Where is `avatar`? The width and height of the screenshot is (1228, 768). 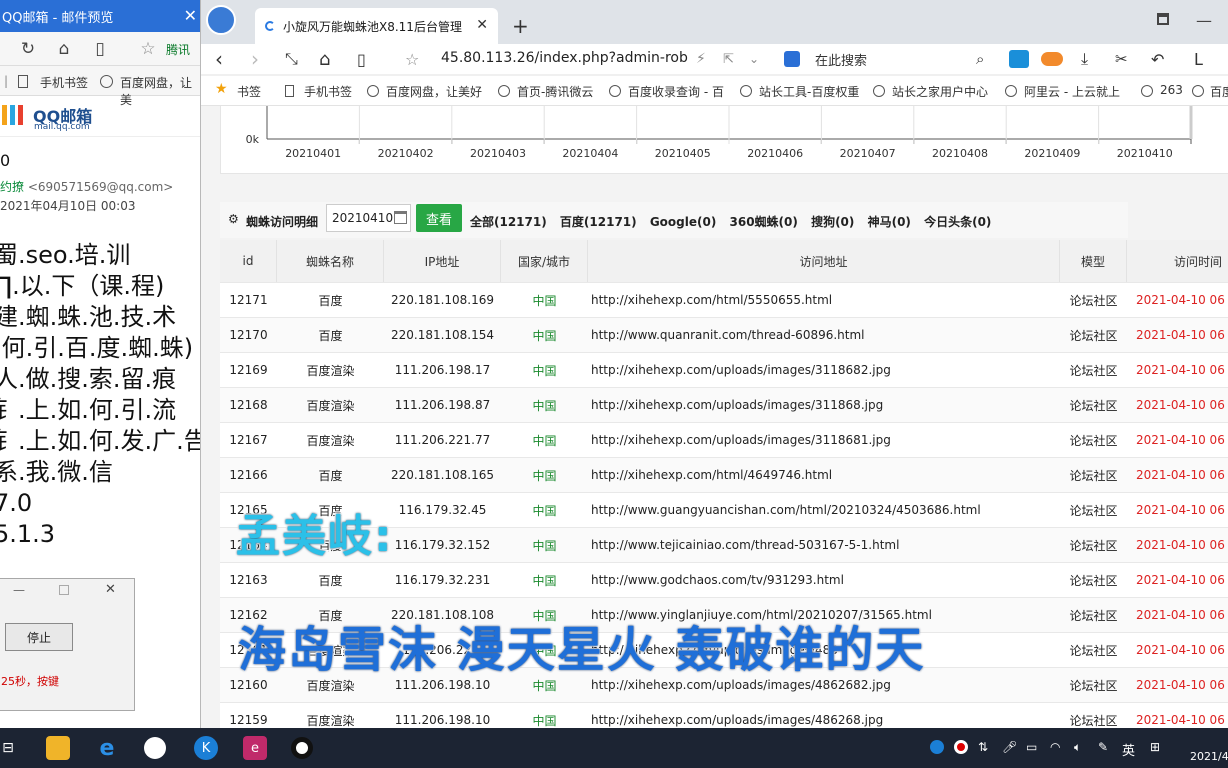
avatar is located at coordinates (221, 20).